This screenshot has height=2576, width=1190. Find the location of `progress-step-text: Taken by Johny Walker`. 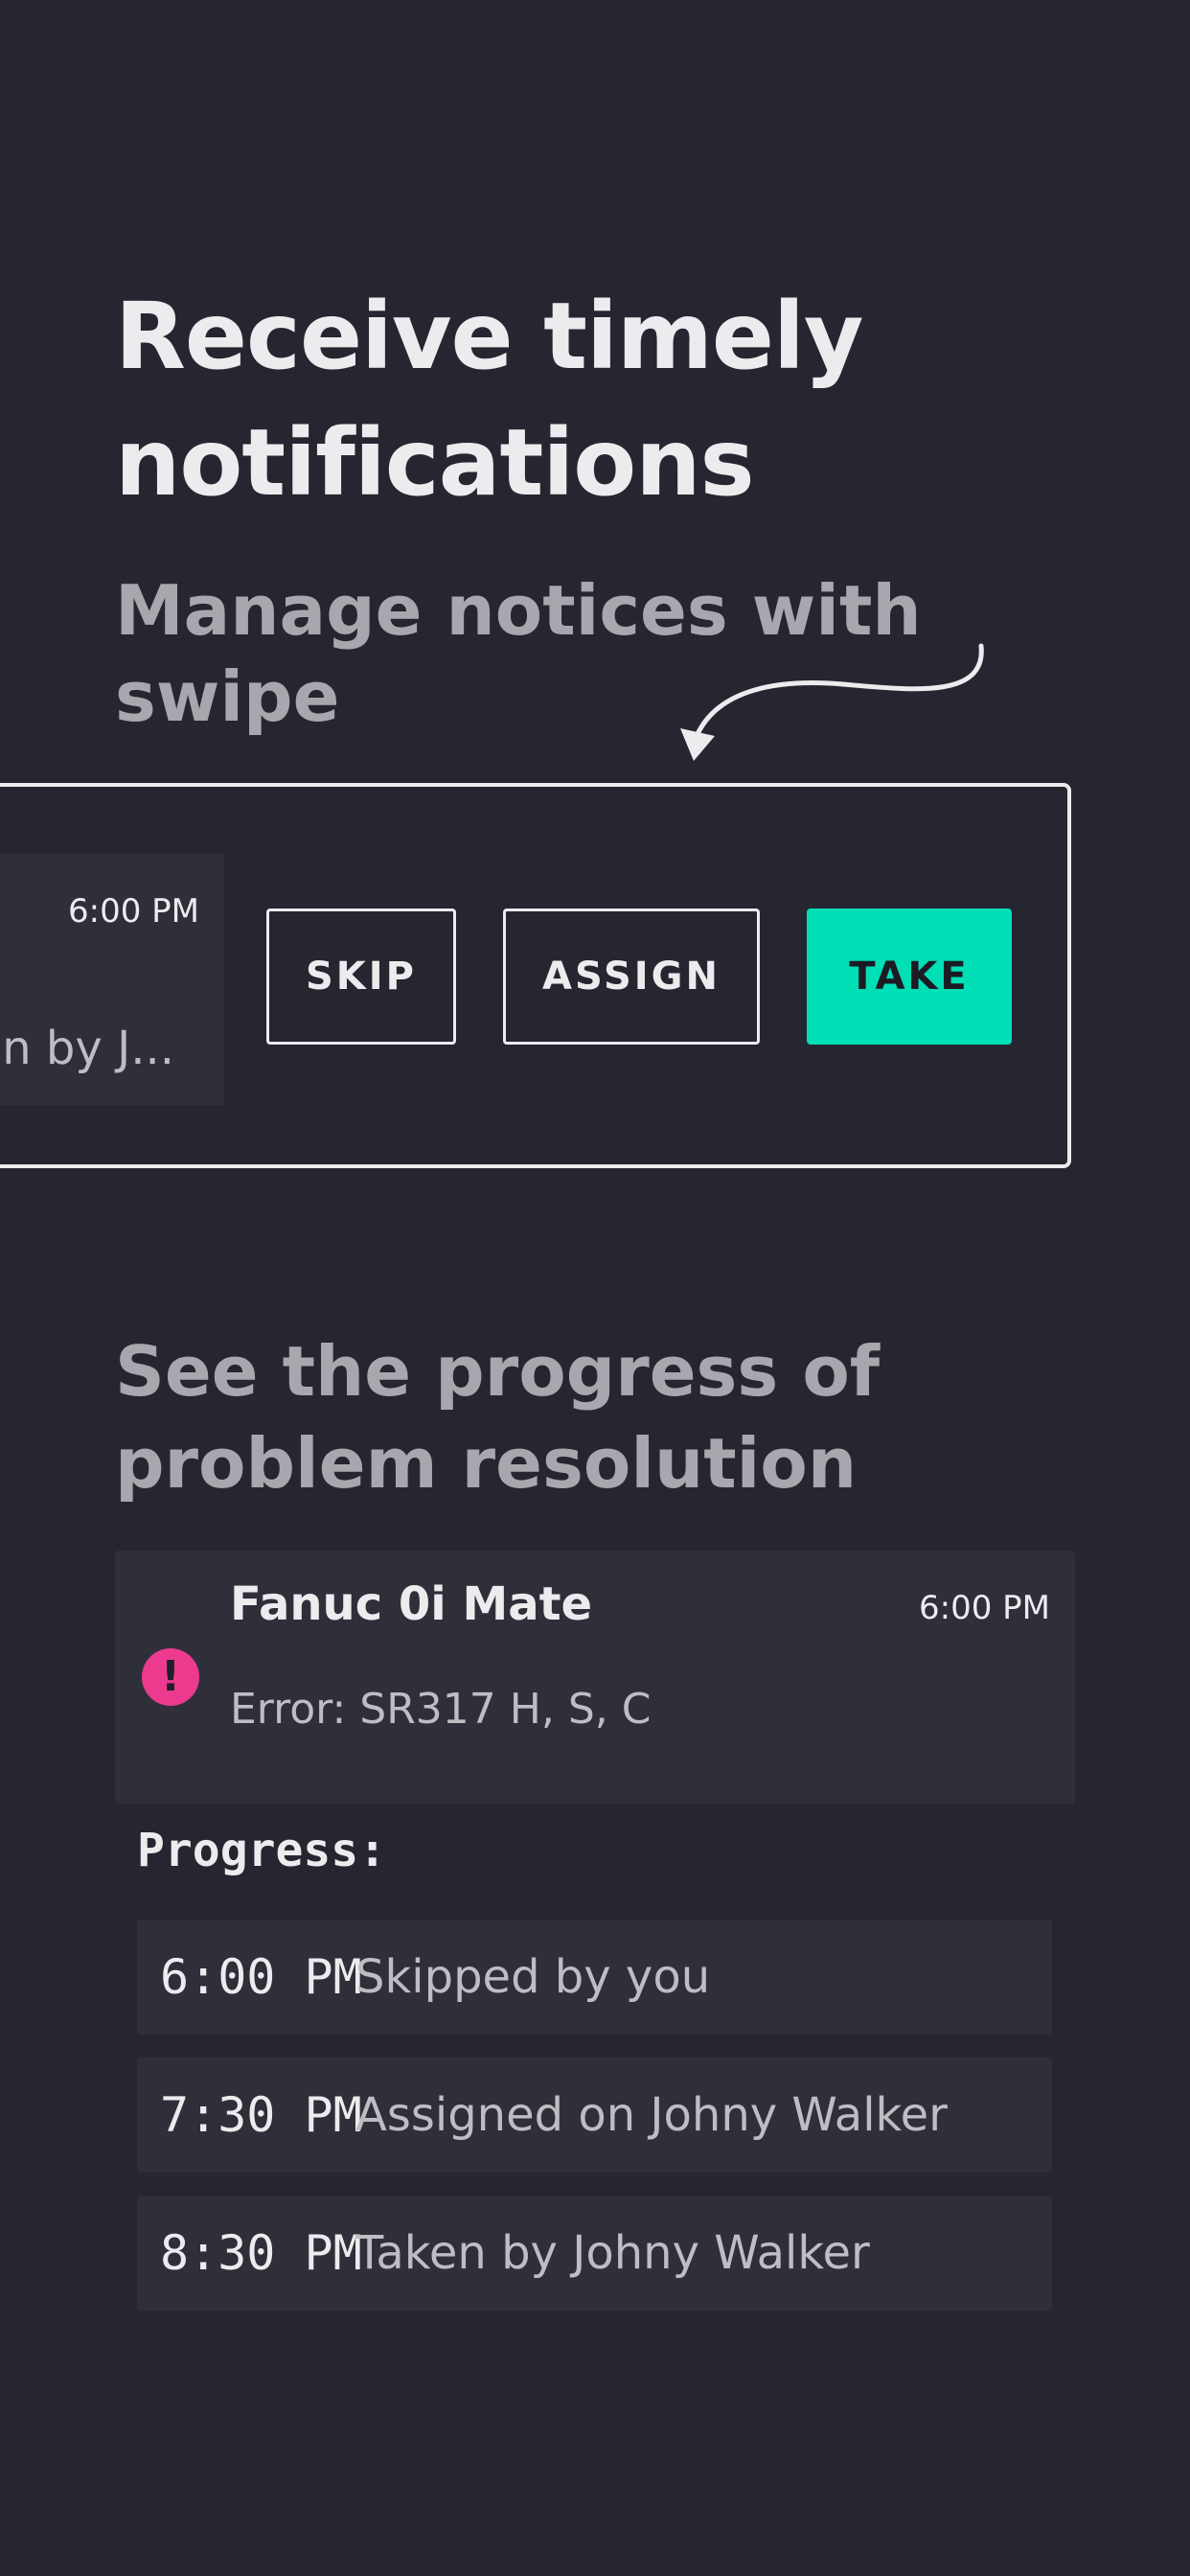

progress-step-text: Taken by Johny Walker is located at coordinates (612, 2253).